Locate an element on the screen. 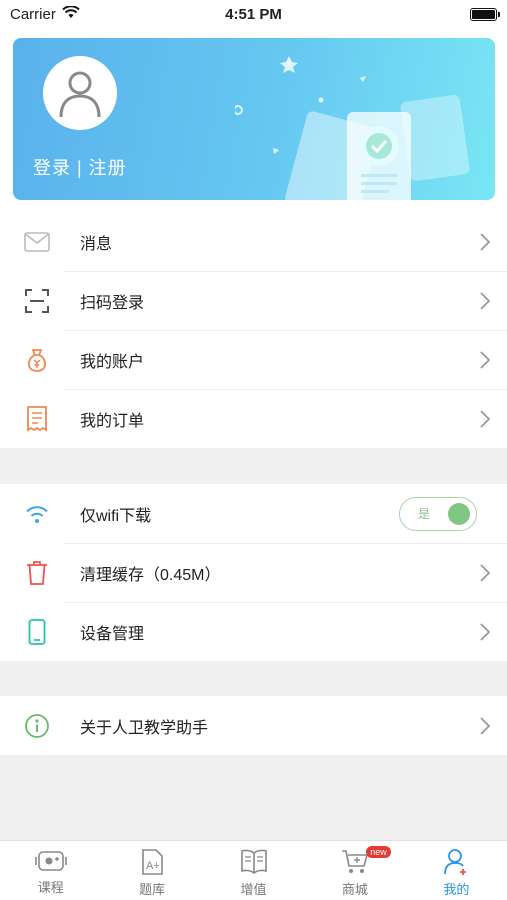 The image size is (507, 900). phone-icon is located at coordinates (32, 631).